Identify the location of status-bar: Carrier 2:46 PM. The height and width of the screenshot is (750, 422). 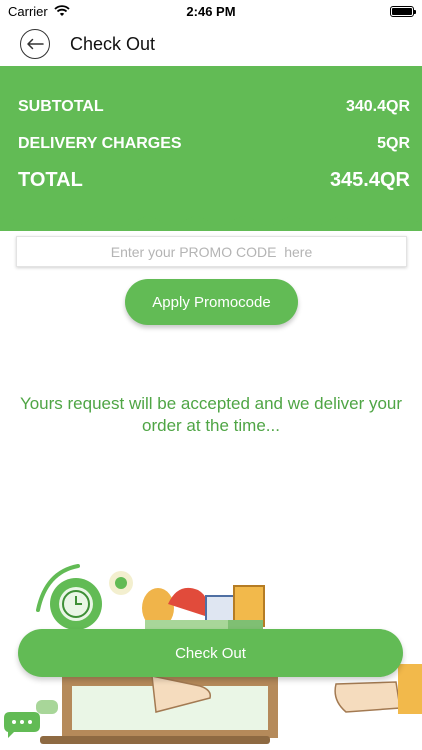
(211, 11).